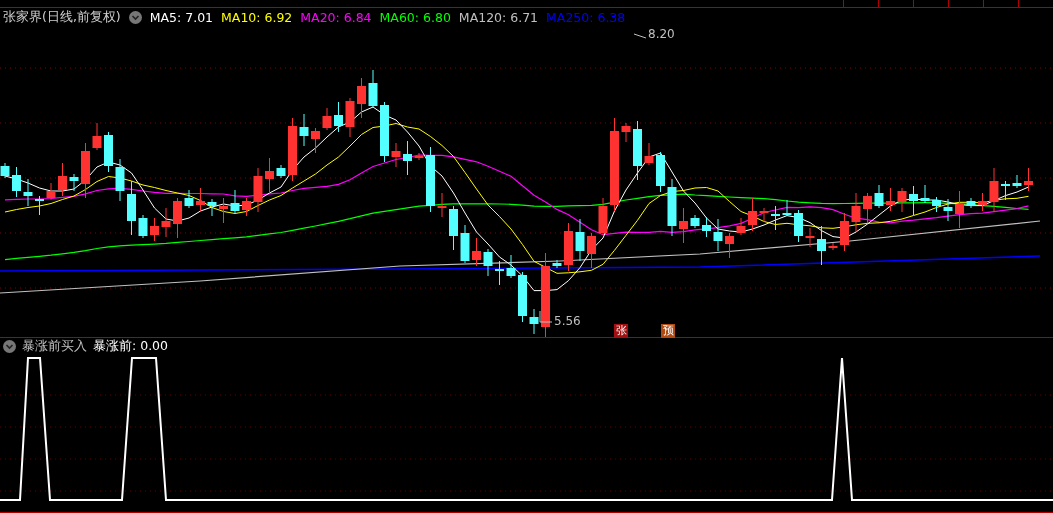  Describe the element at coordinates (498, 17) in the screenshot. I see `moving-average-value: MA120: 6.71` at that location.